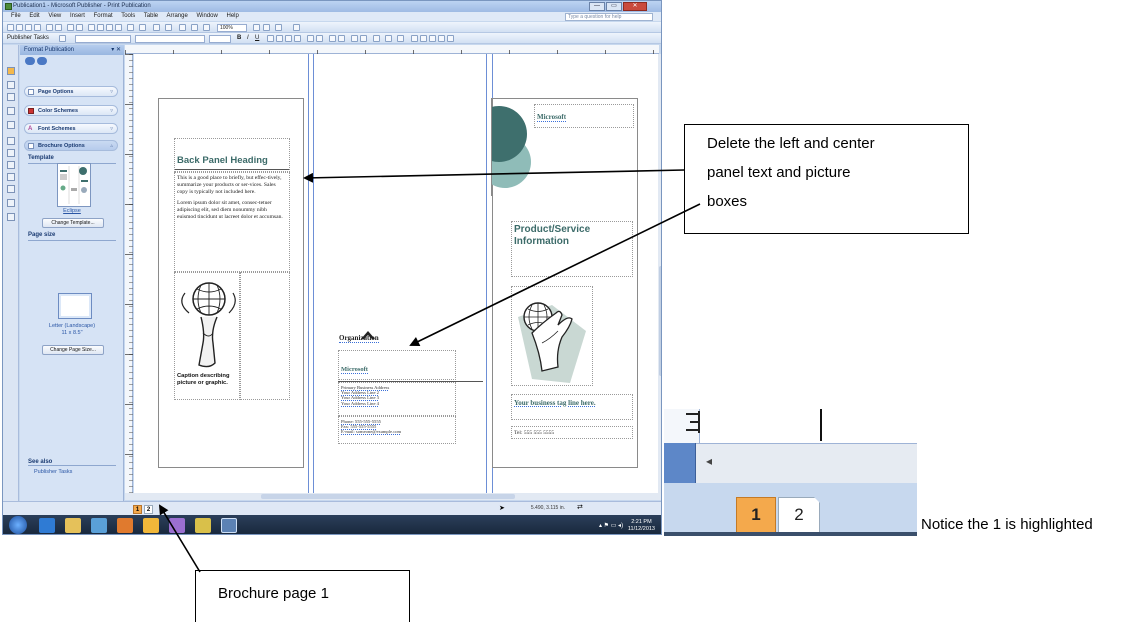 This screenshot has height=622, width=1147. I want to click on page-fold-icon, so click(818, 501).